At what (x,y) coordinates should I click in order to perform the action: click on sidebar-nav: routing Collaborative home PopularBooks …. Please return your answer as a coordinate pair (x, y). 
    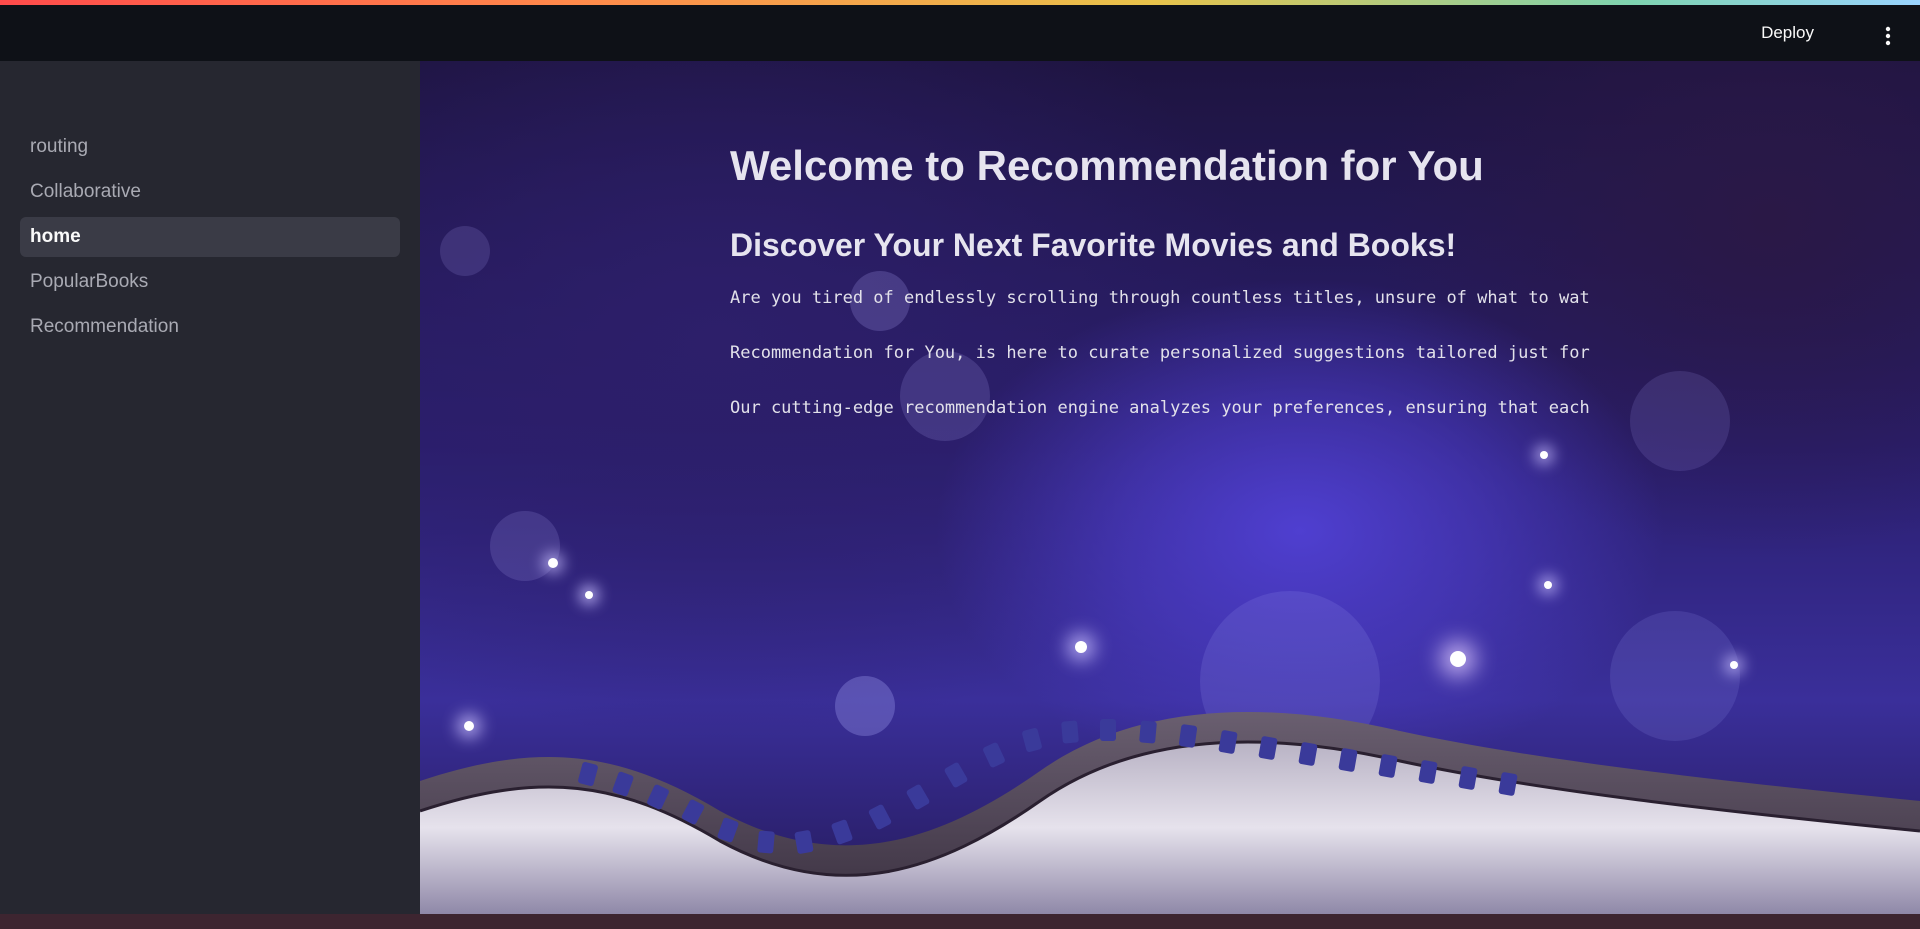
    Looking at the image, I should click on (210, 239).